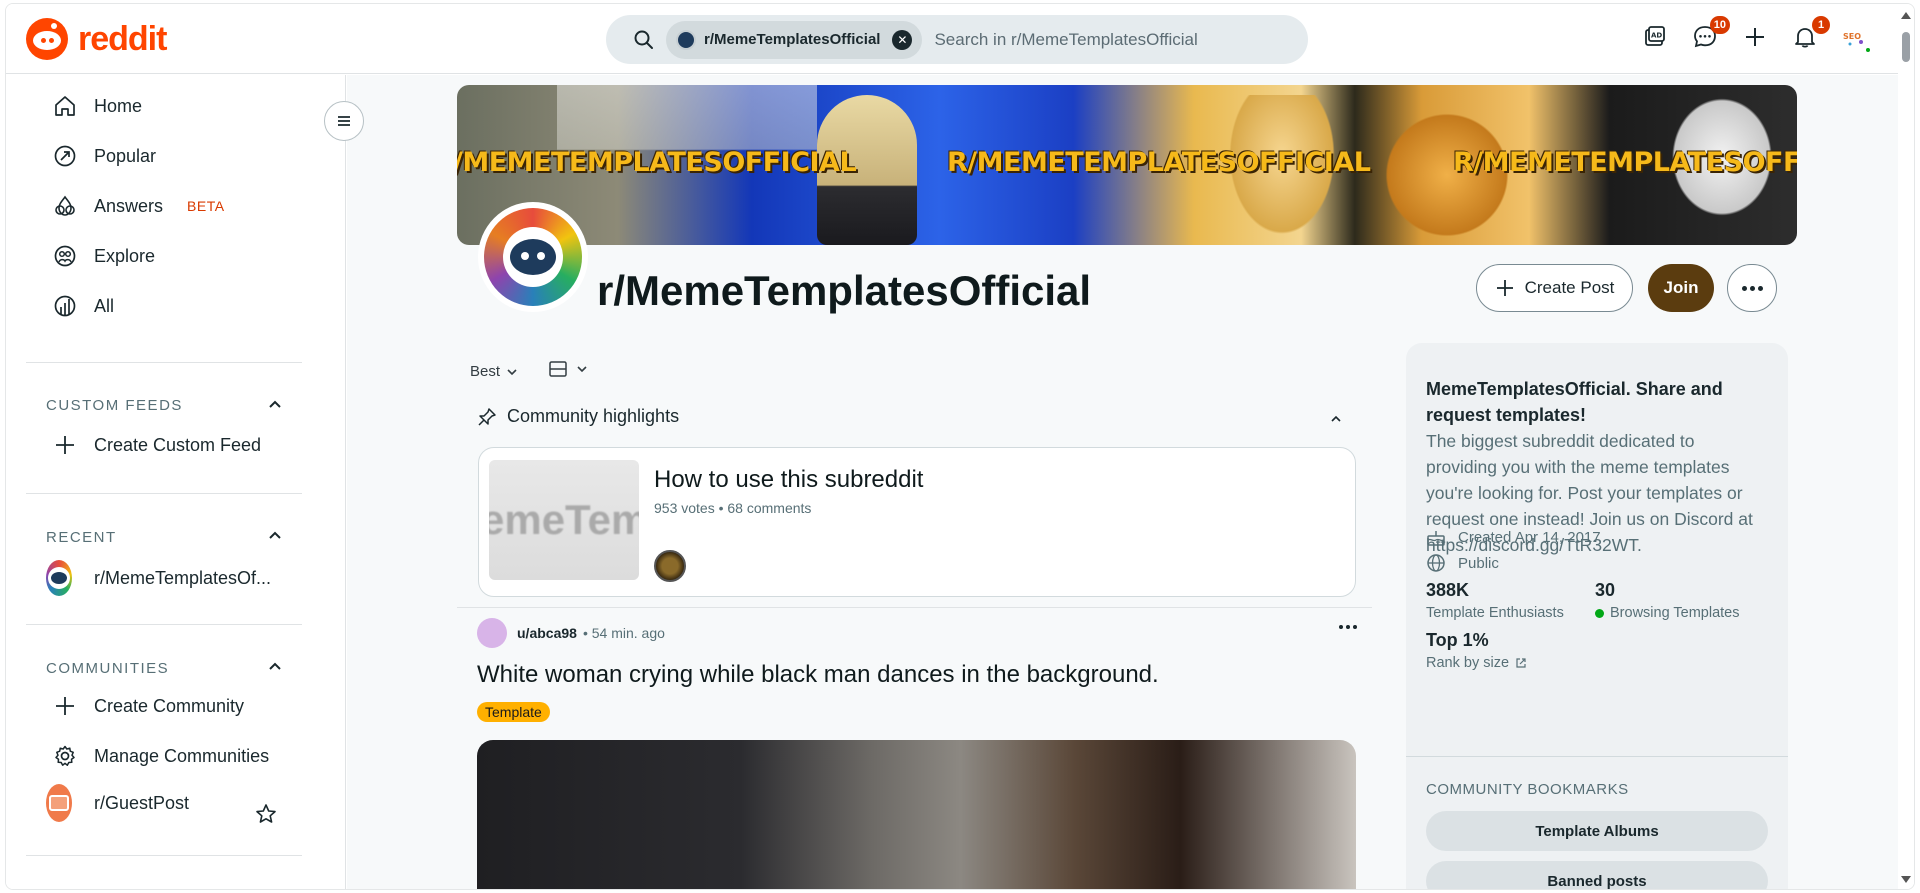 Image resolution: width=1920 pixels, height=893 pixels. I want to click on star-icon, so click(266, 814).